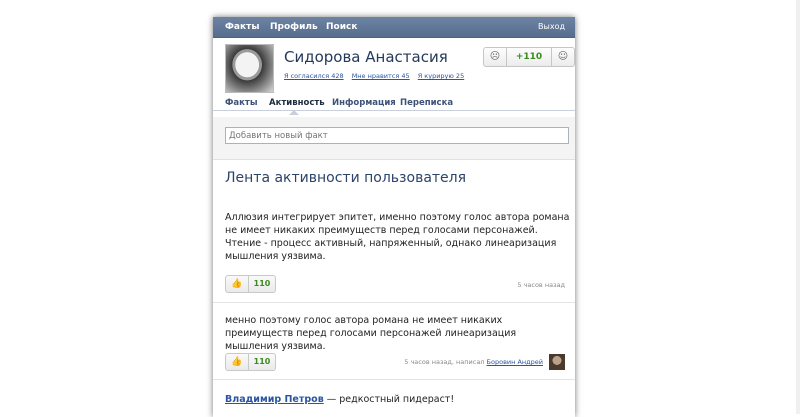 This screenshot has width=800, height=417. I want to click on nav-facts: Факты, so click(242, 27).